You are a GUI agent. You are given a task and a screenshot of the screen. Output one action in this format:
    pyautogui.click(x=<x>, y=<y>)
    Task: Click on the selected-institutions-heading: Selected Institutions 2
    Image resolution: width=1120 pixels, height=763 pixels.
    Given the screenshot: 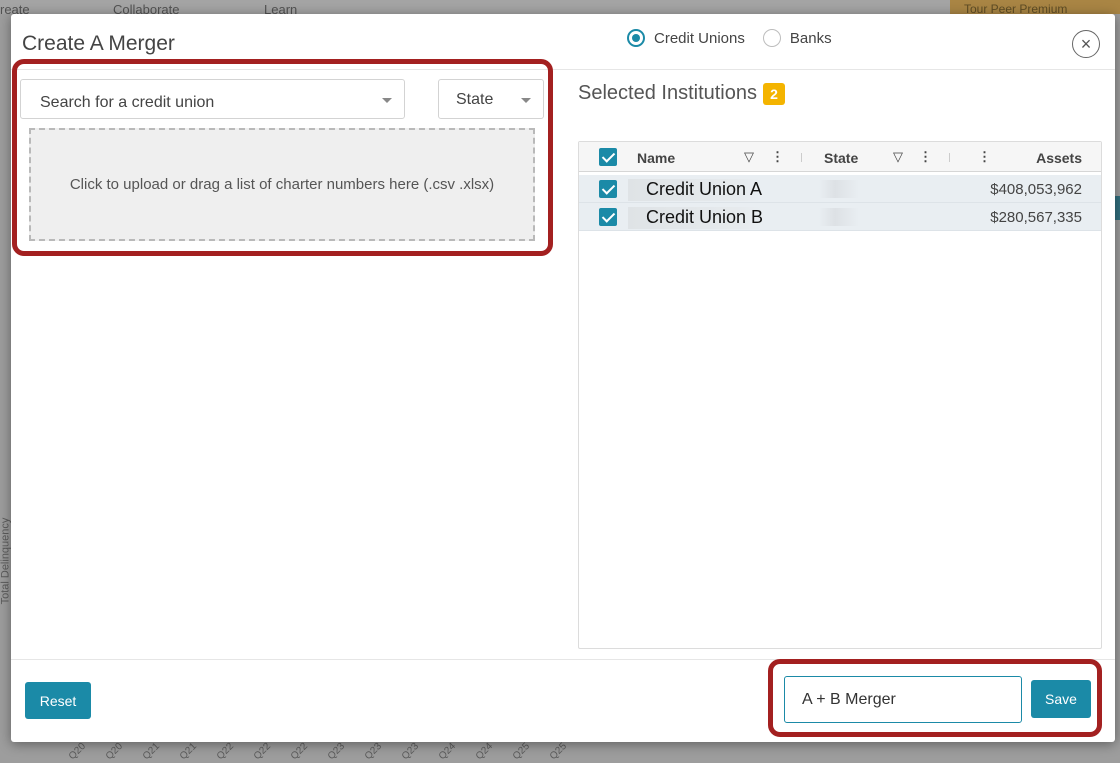 What is the action you would take?
    pyautogui.click(x=681, y=93)
    